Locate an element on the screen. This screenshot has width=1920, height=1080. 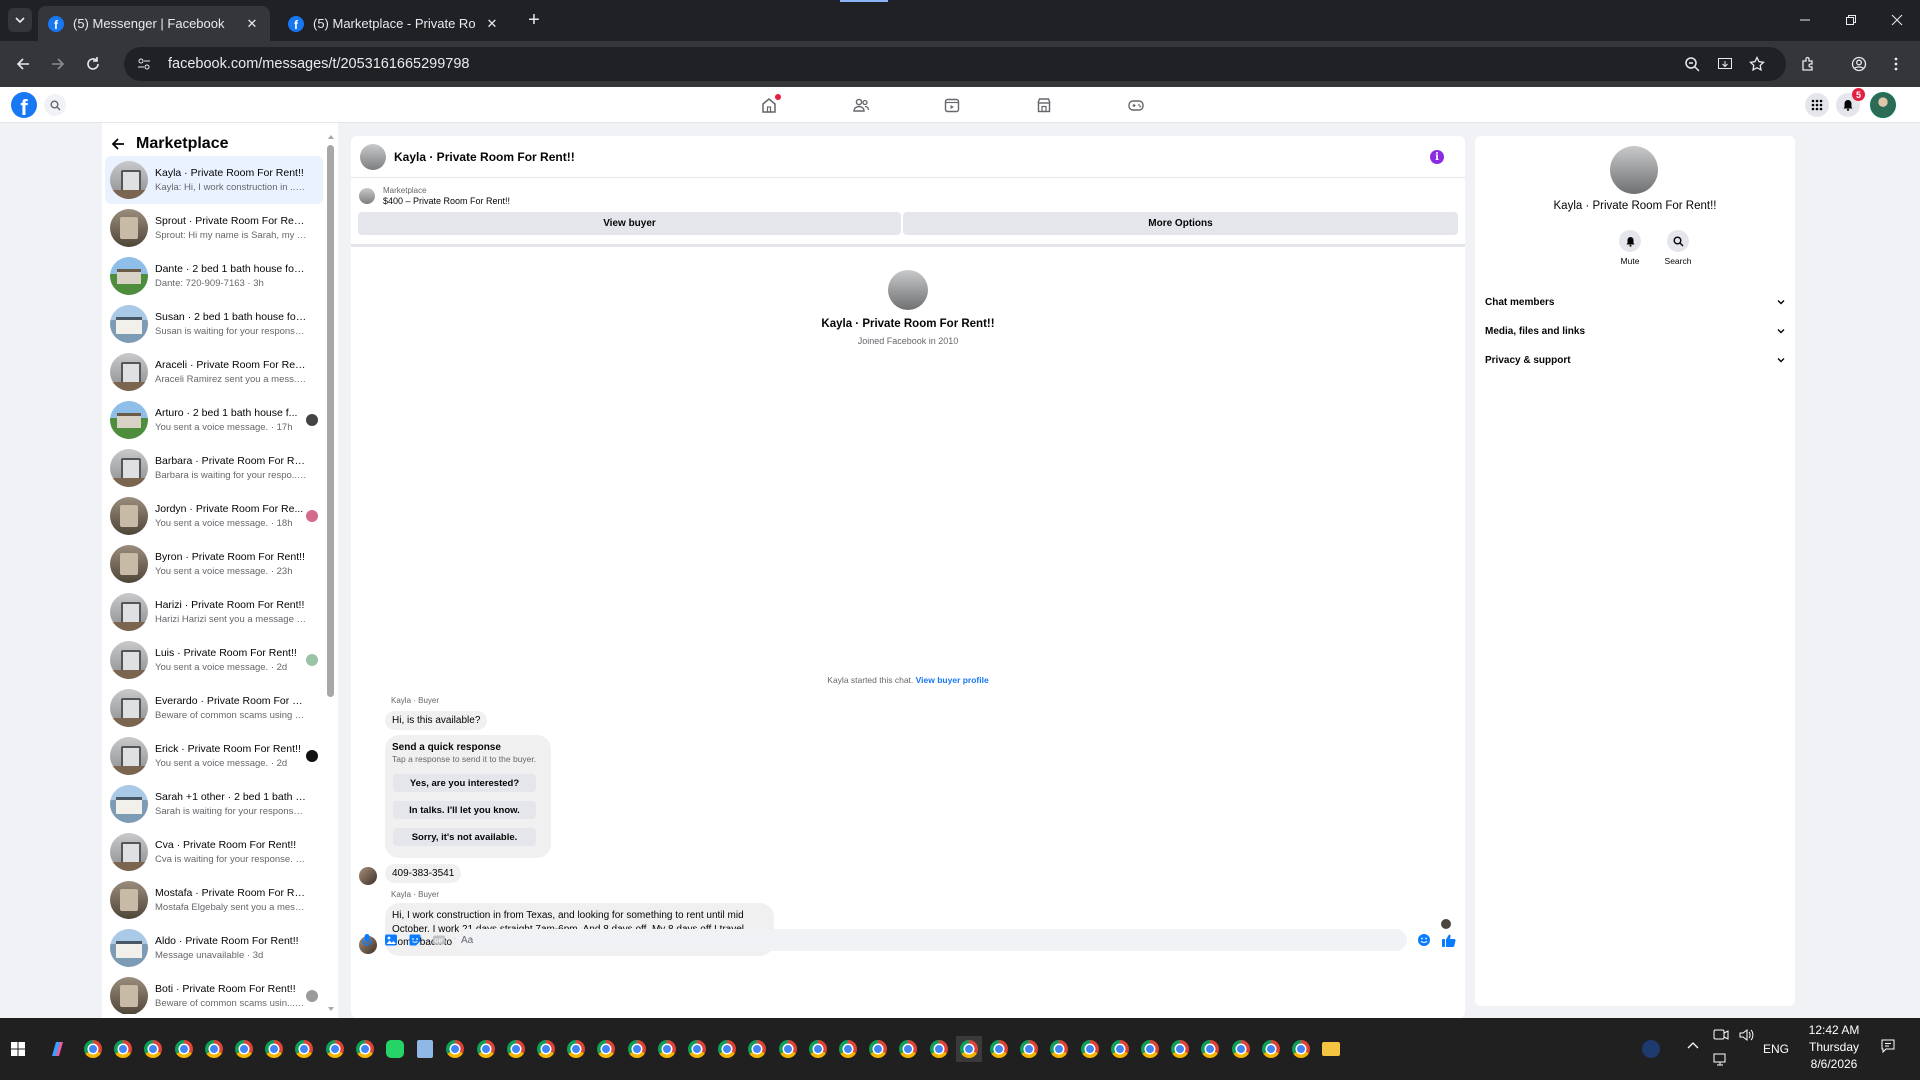
facebook-search-button is located at coordinates (55, 105).